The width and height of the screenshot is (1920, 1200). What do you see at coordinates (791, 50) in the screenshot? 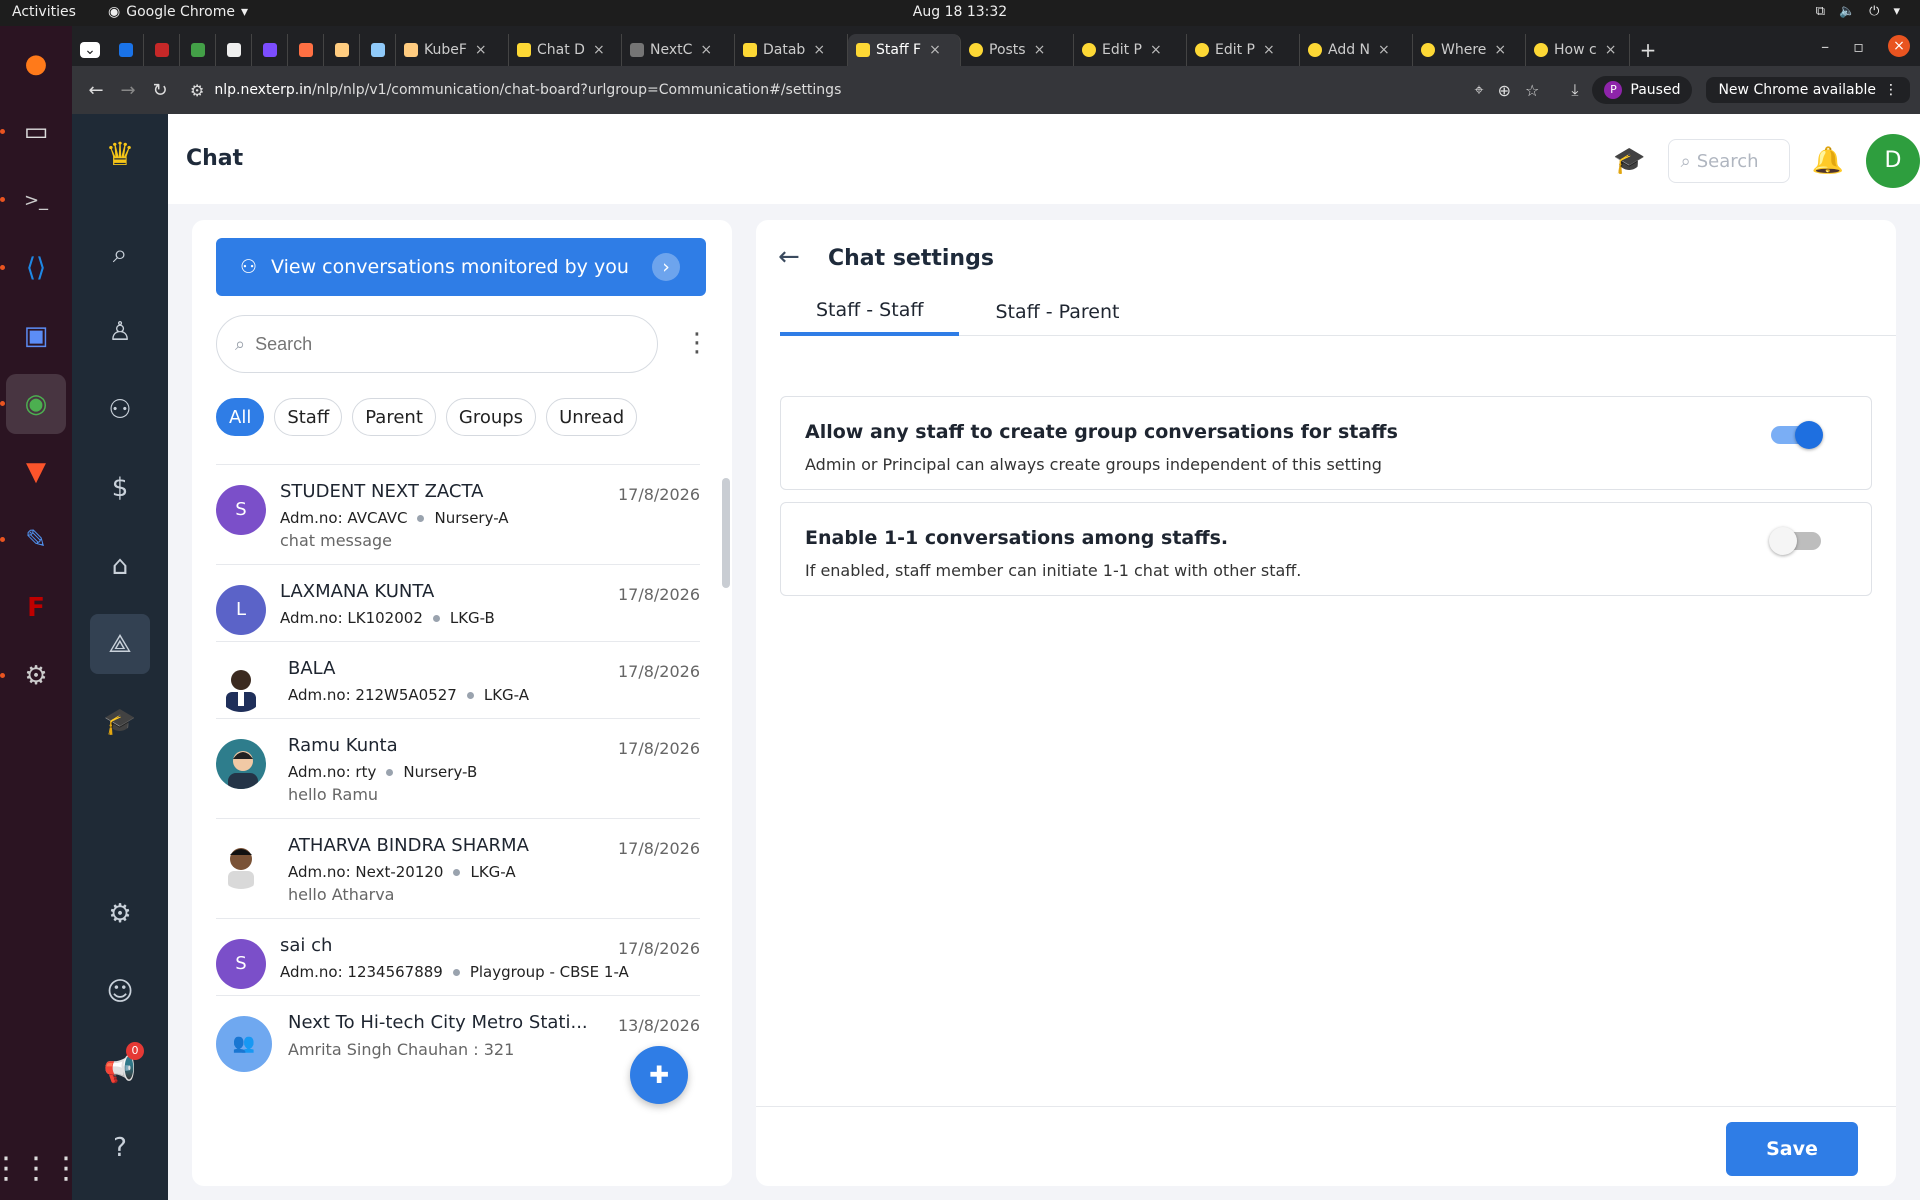
I see `tab: Datab ×` at bounding box center [791, 50].